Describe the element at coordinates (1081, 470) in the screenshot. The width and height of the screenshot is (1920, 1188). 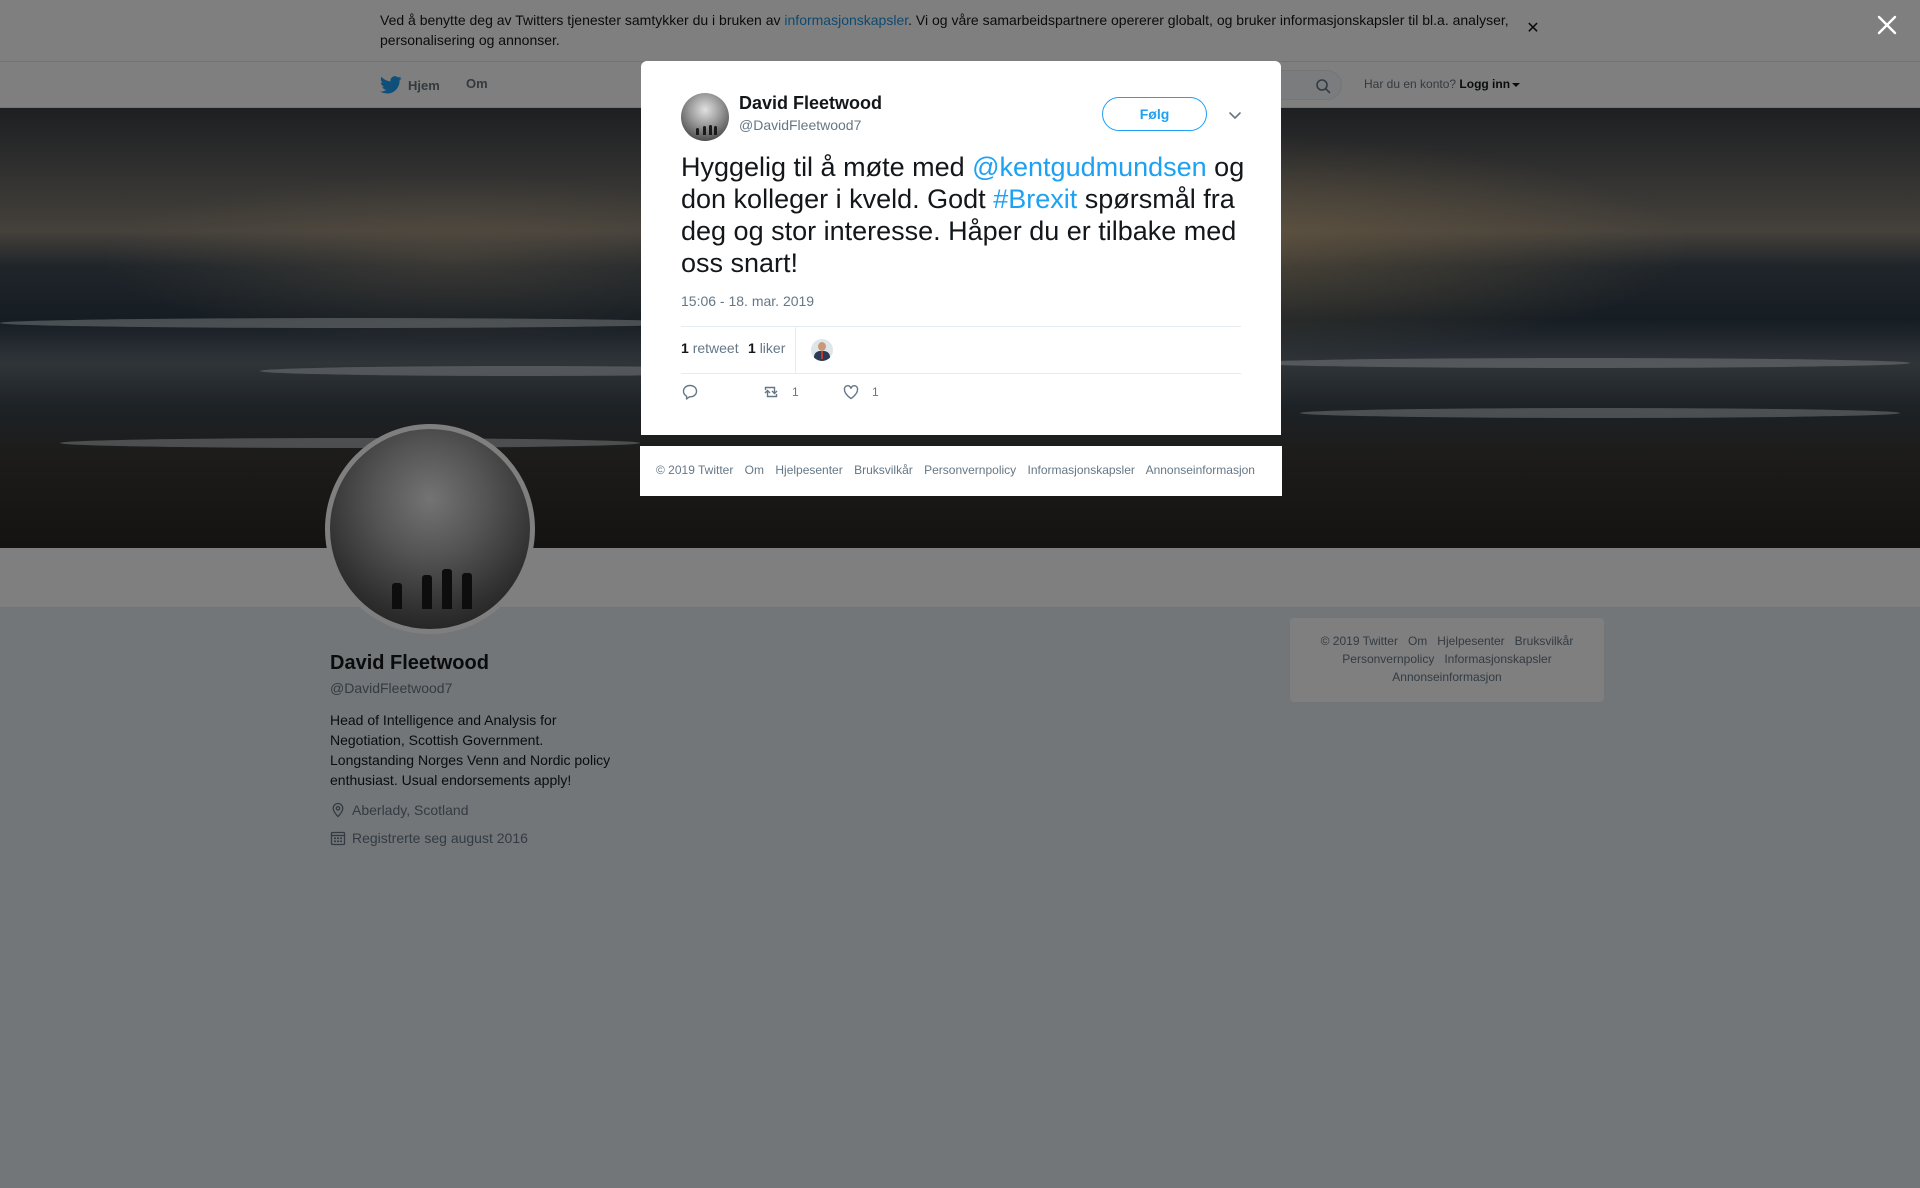
I see `footer-link: Informasjonskapsler` at that location.